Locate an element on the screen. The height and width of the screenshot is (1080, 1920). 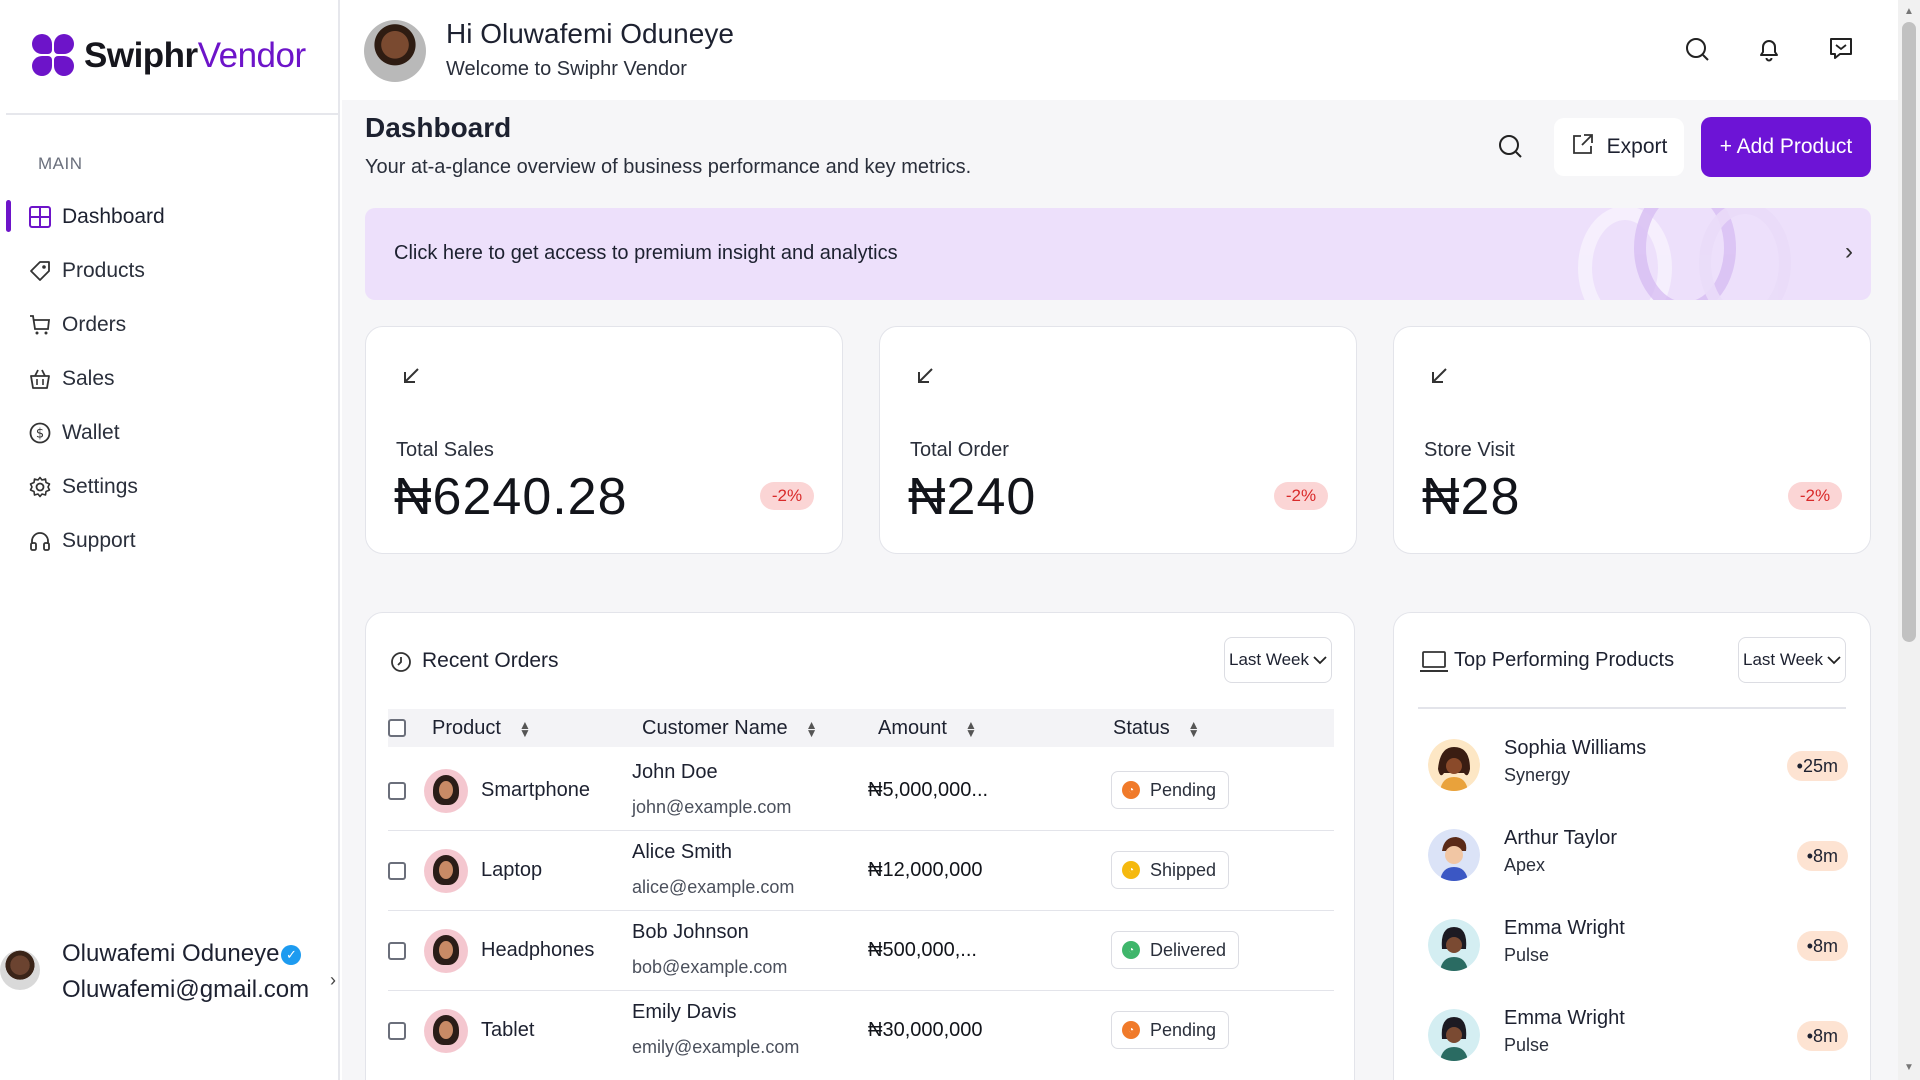
brand-logo: SwiphrVendor is located at coordinates (169, 56).